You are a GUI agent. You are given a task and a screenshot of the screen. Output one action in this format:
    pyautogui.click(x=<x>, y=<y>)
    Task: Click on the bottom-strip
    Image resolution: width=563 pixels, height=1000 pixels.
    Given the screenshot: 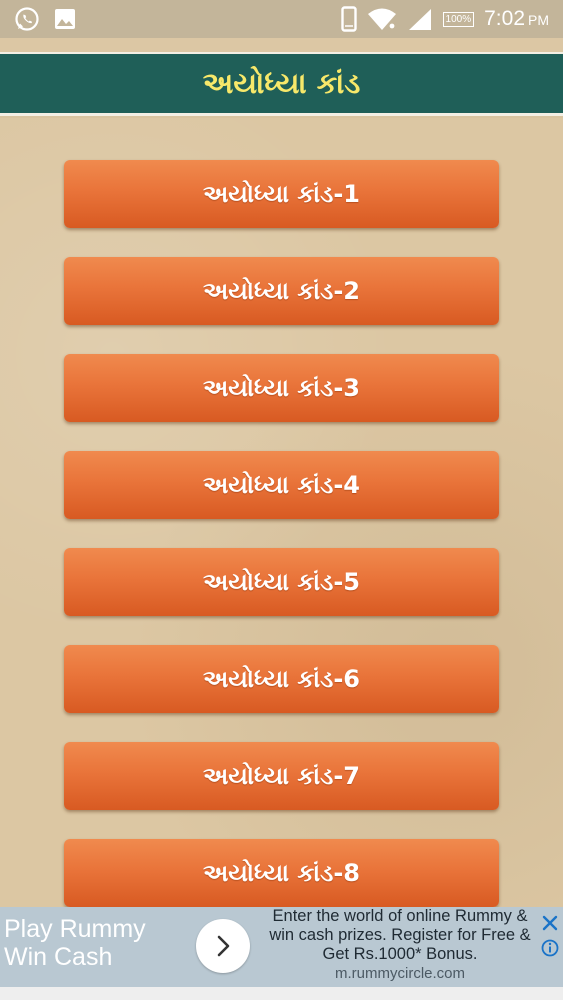 What is the action you would take?
    pyautogui.click(x=281, y=993)
    